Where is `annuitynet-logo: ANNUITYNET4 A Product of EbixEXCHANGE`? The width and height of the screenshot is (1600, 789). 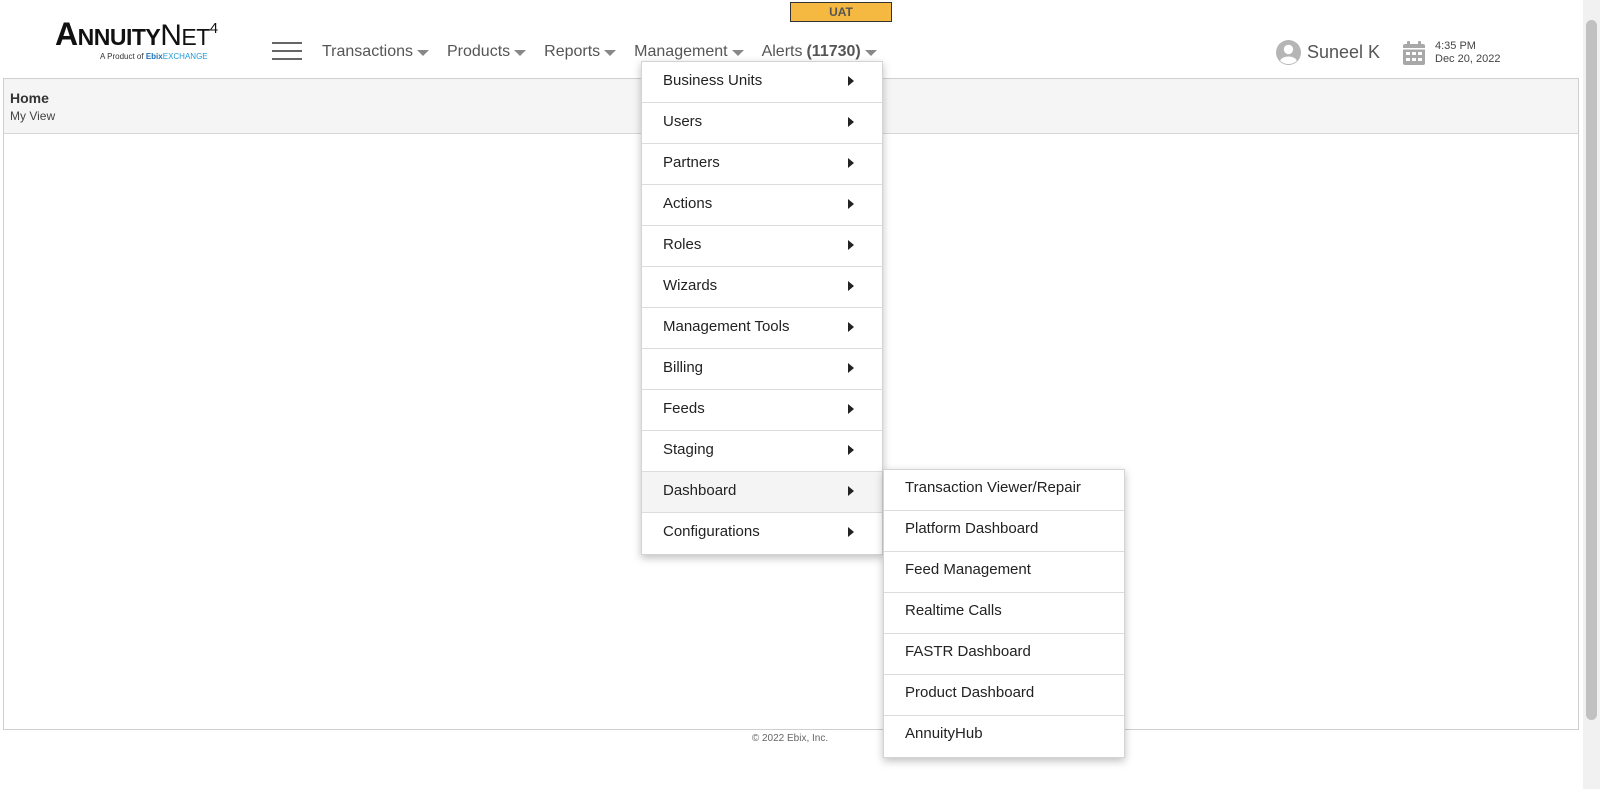
annuitynet-logo: ANNUITYNET4 A Product of EbixEXCHANGE is located at coordinates (142, 40).